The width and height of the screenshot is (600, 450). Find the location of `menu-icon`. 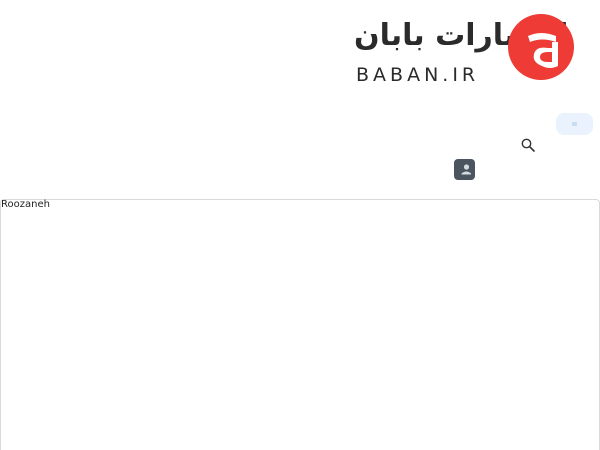

menu-icon is located at coordinates (574, 124).